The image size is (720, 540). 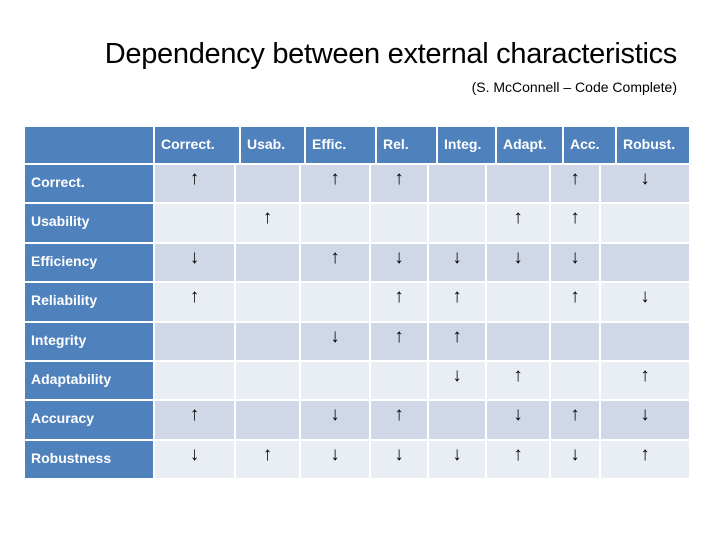 I want to click on column-header-reliability: Rel., so click(x=406, y=145).